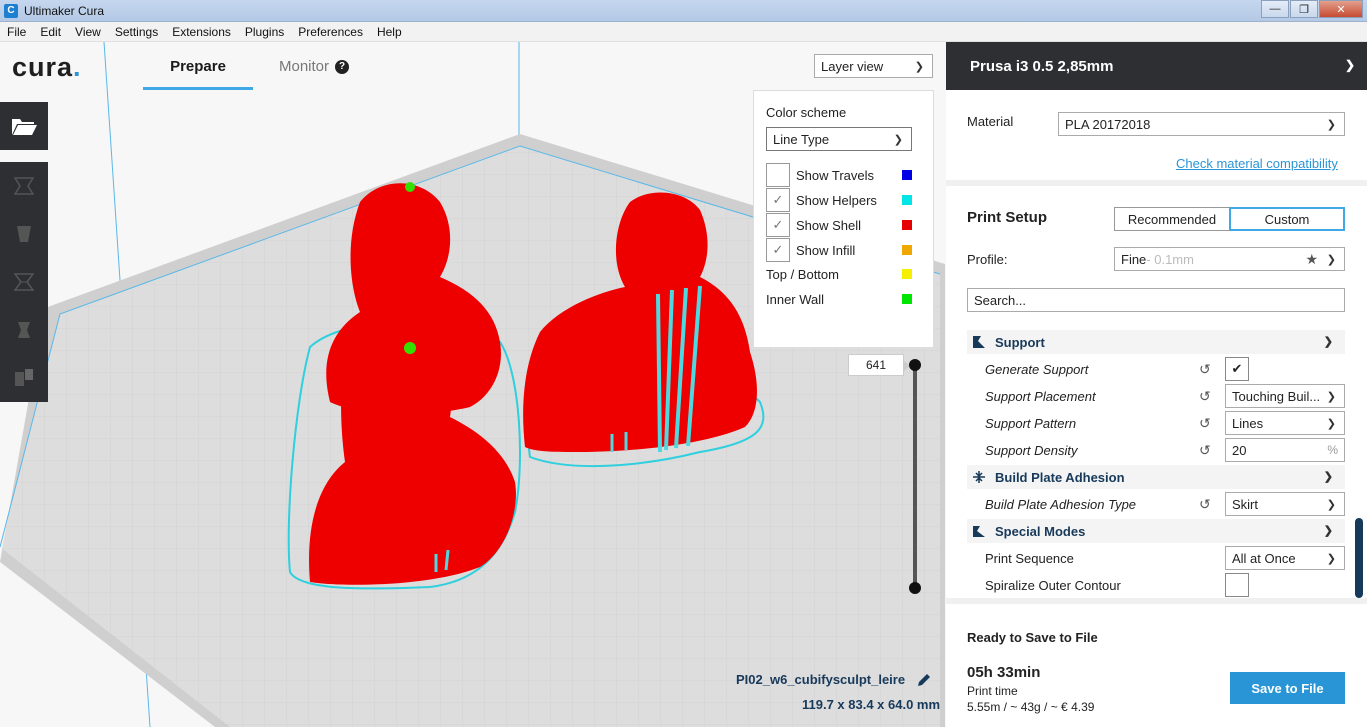 Image resolution: width=1367 pixels, height=727 pixels. I want to click on legend-label: Top / Bottom, so click(802, 274).